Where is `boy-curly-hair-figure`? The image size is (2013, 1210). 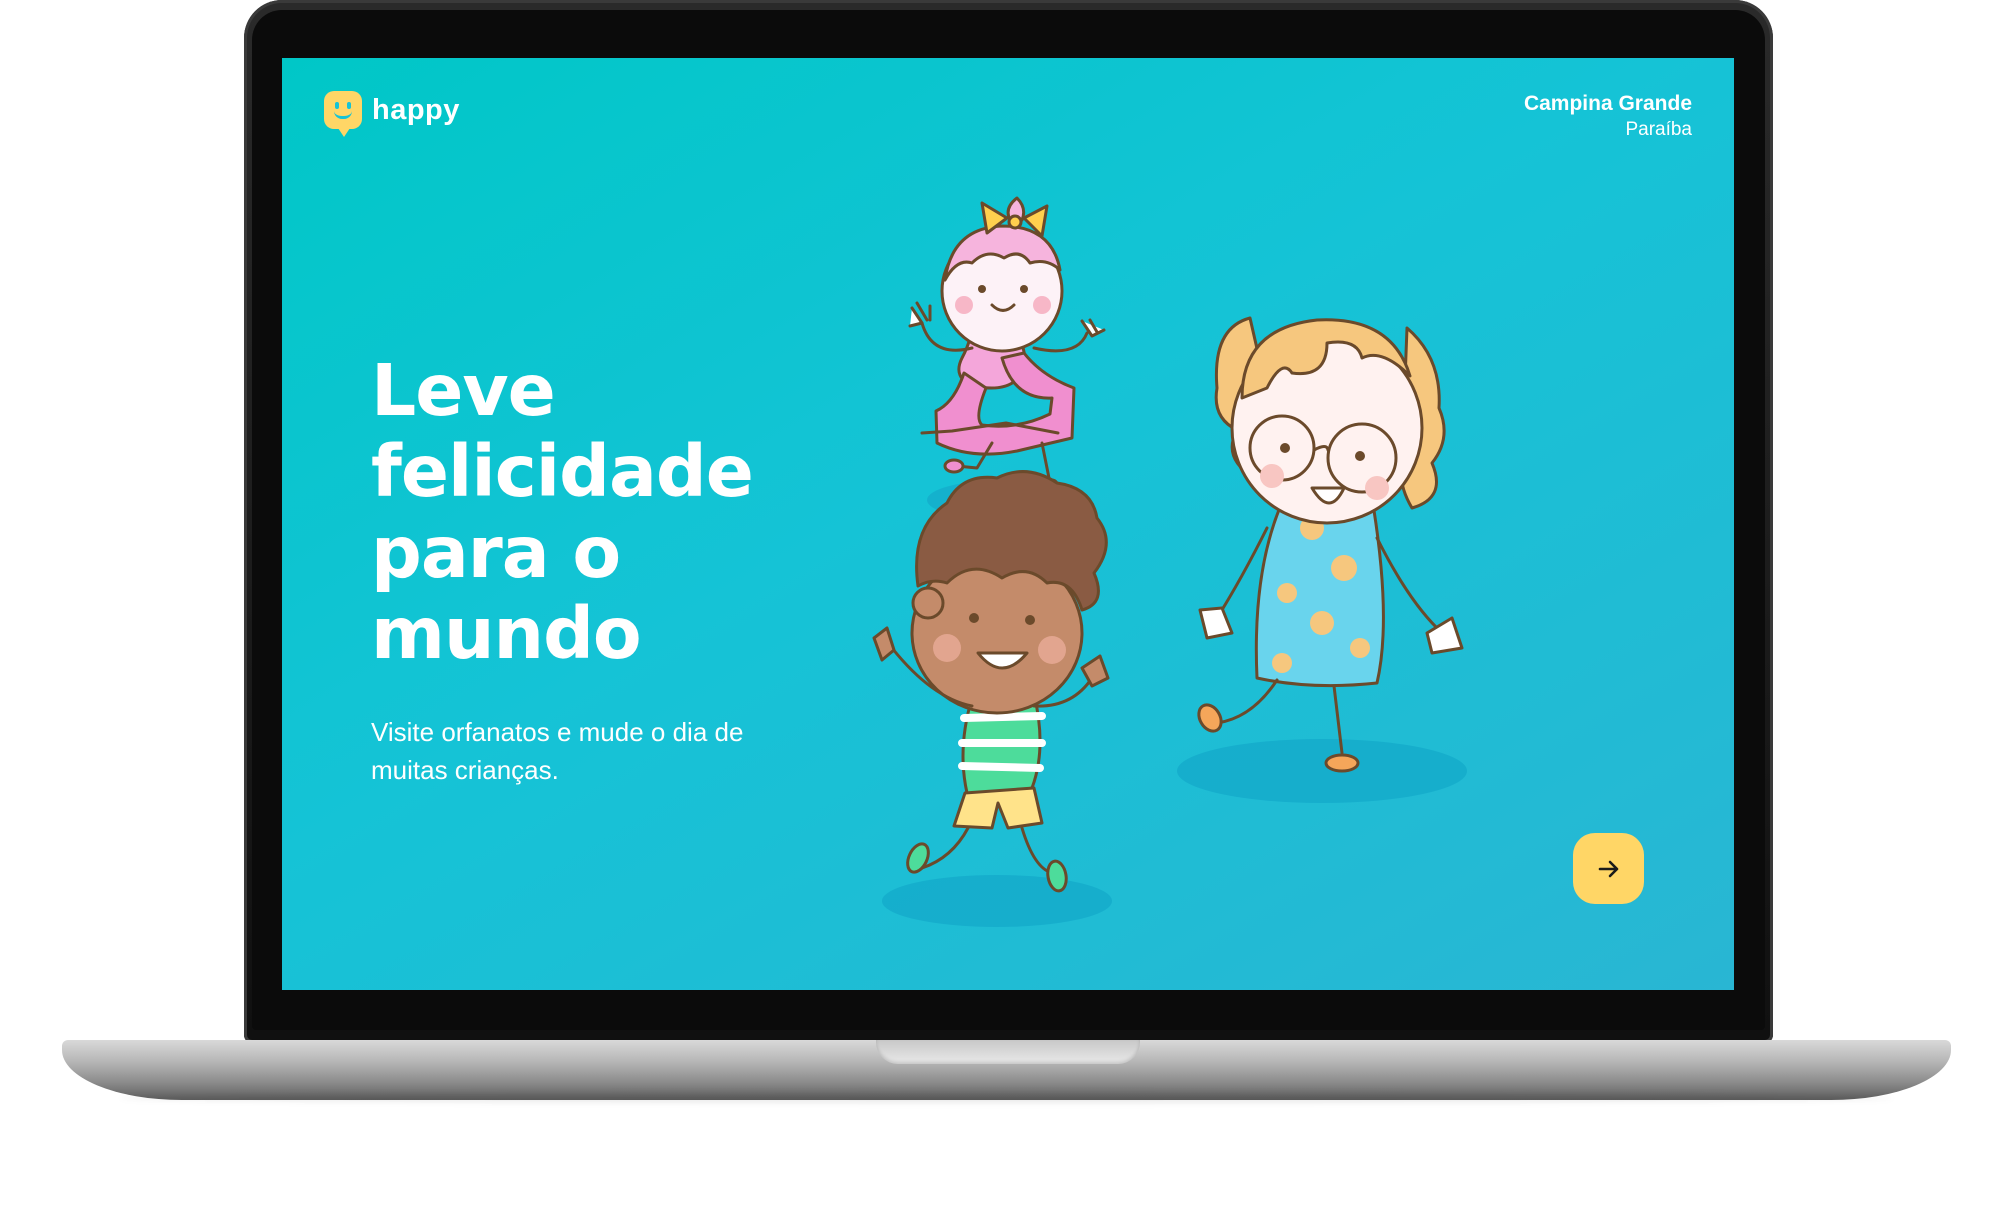
boy-curly-hair-figure is located at coordinates (991, 681).